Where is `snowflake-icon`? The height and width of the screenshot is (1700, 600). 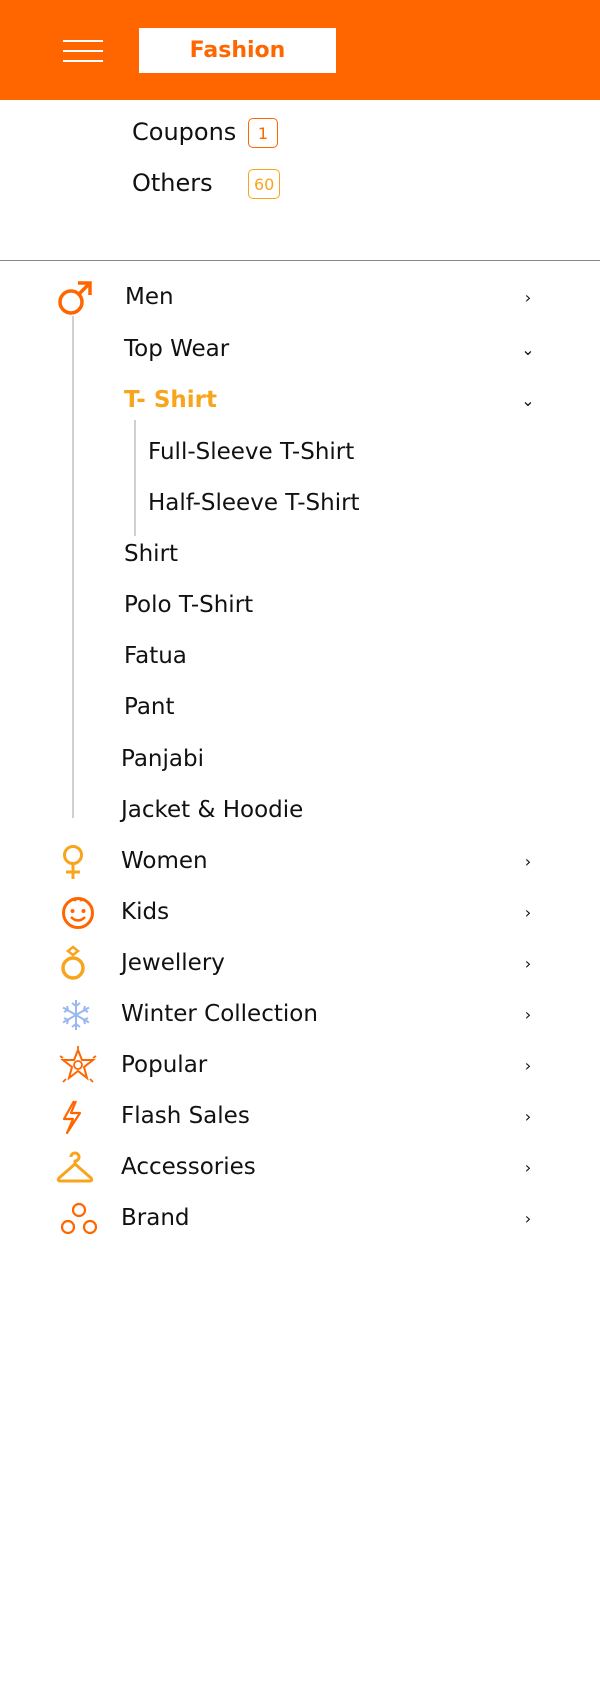
snowflake-icon is located at coordinates (76, 1015).